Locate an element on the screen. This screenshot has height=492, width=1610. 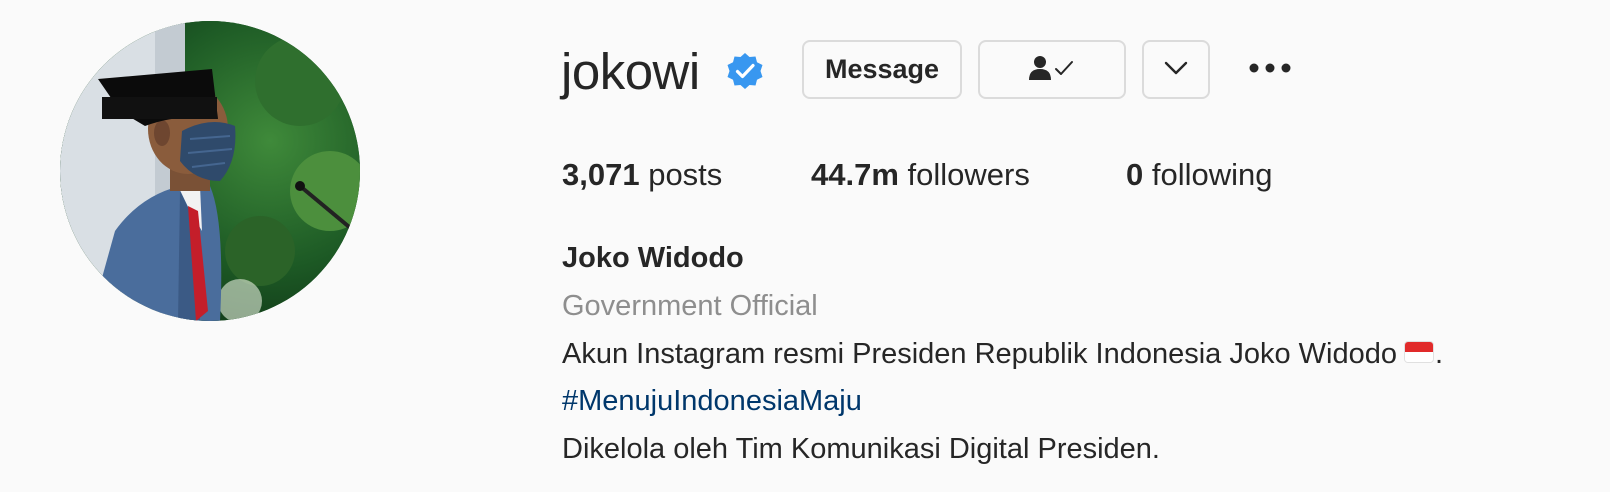
avatar-image is located at coordinates (210, 171).